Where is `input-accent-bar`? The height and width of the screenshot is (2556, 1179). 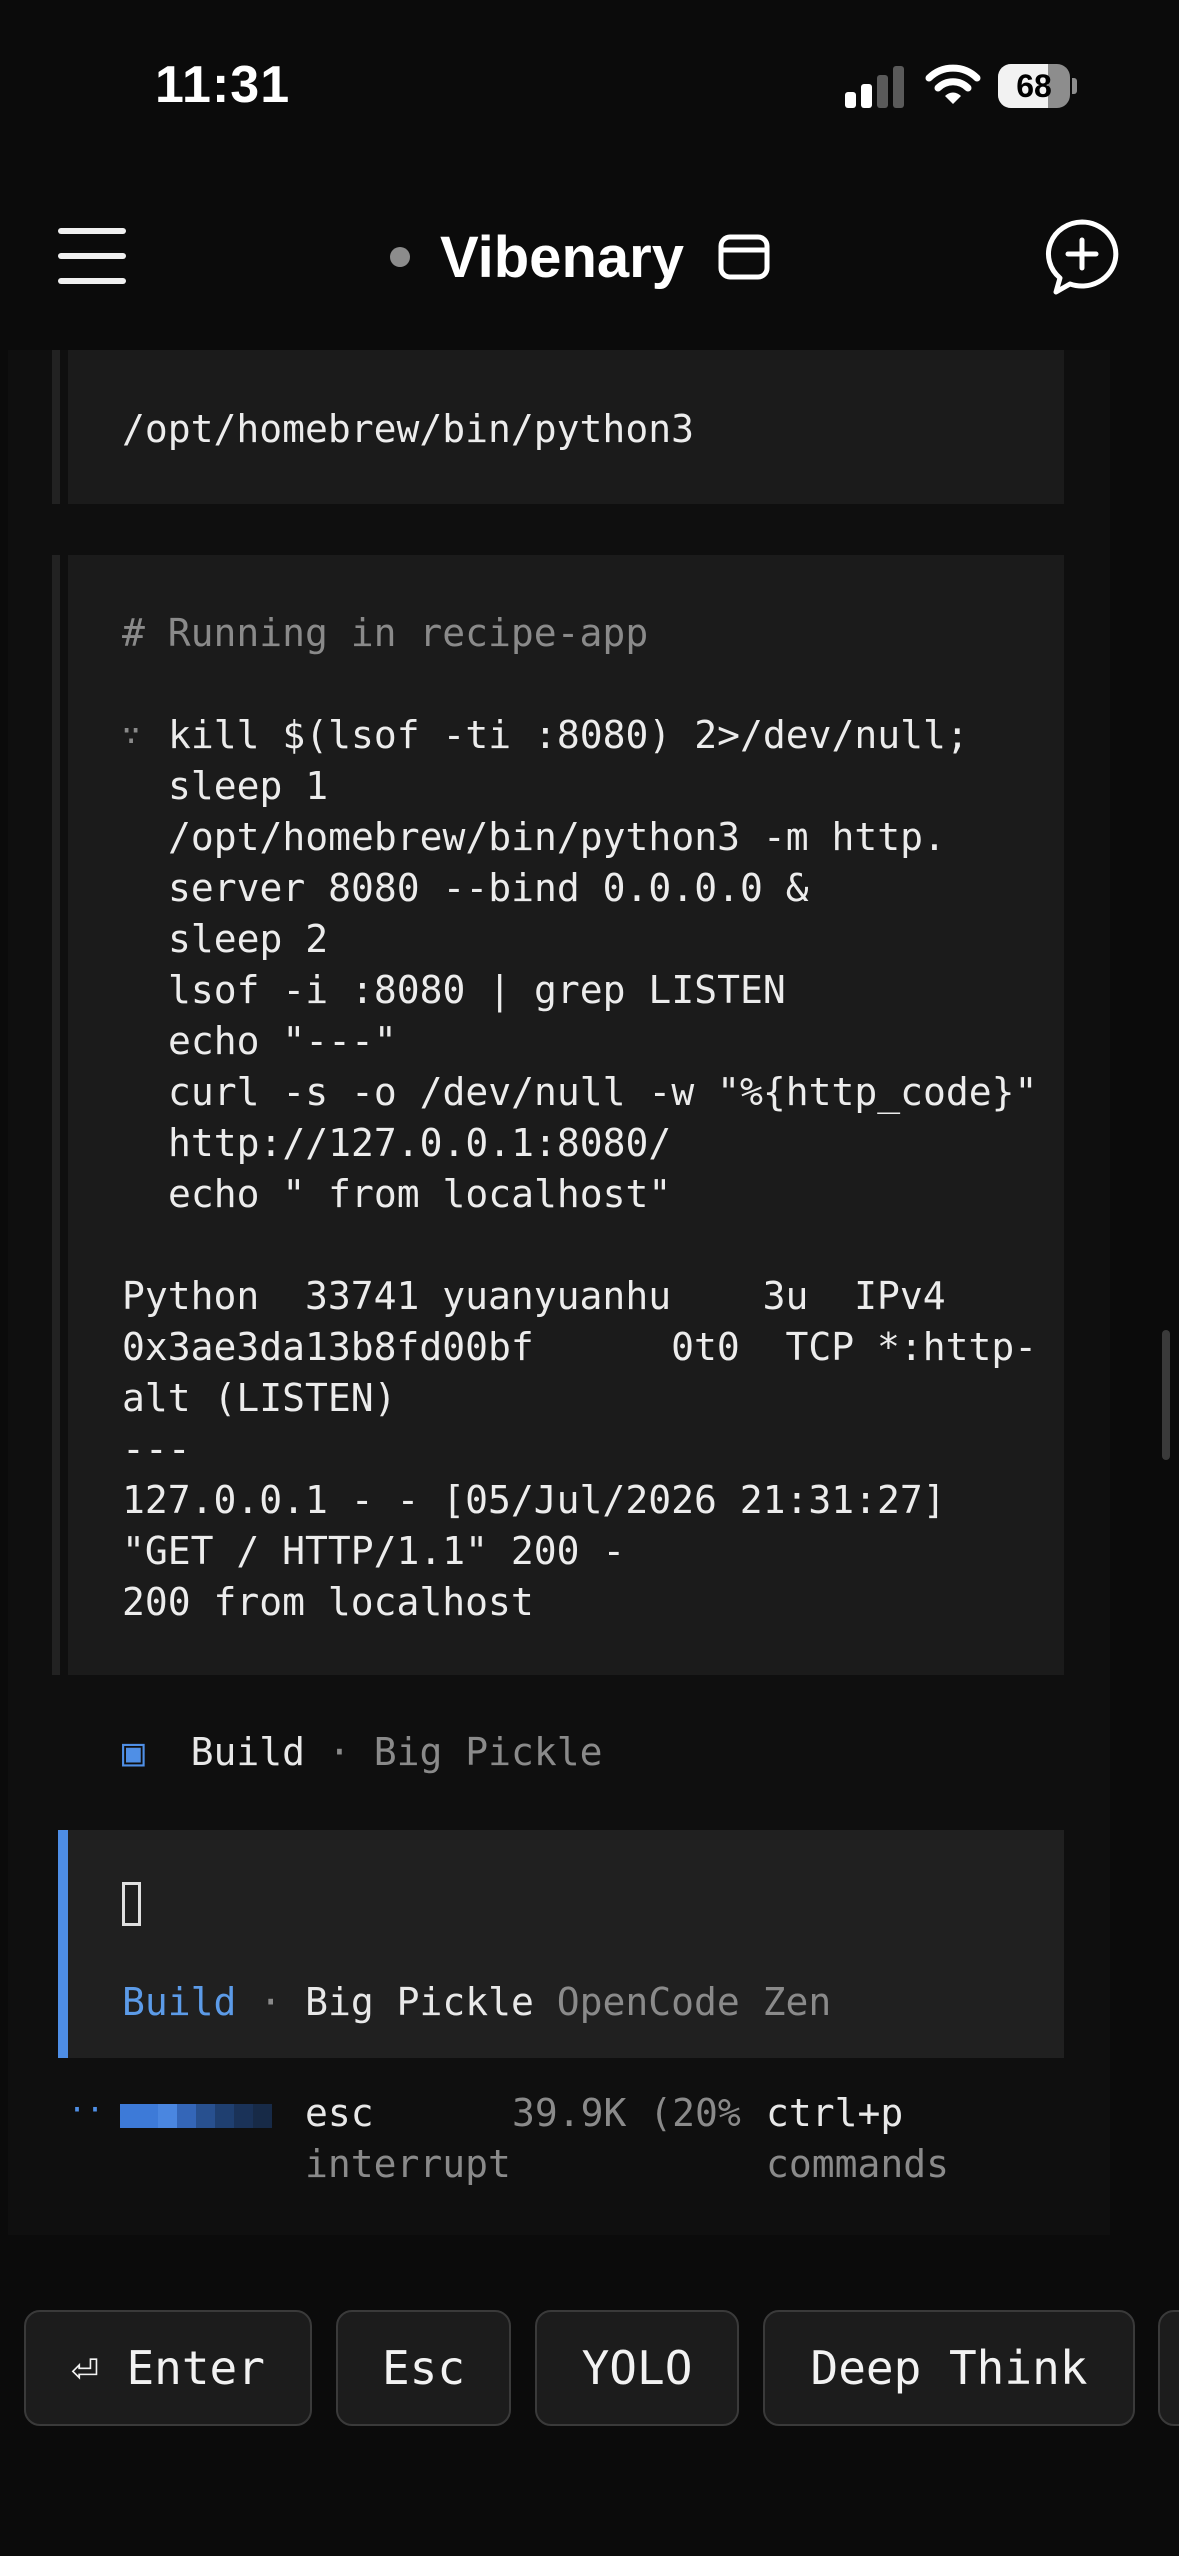
input-accent-bar is located at coordinates (63, 1944).